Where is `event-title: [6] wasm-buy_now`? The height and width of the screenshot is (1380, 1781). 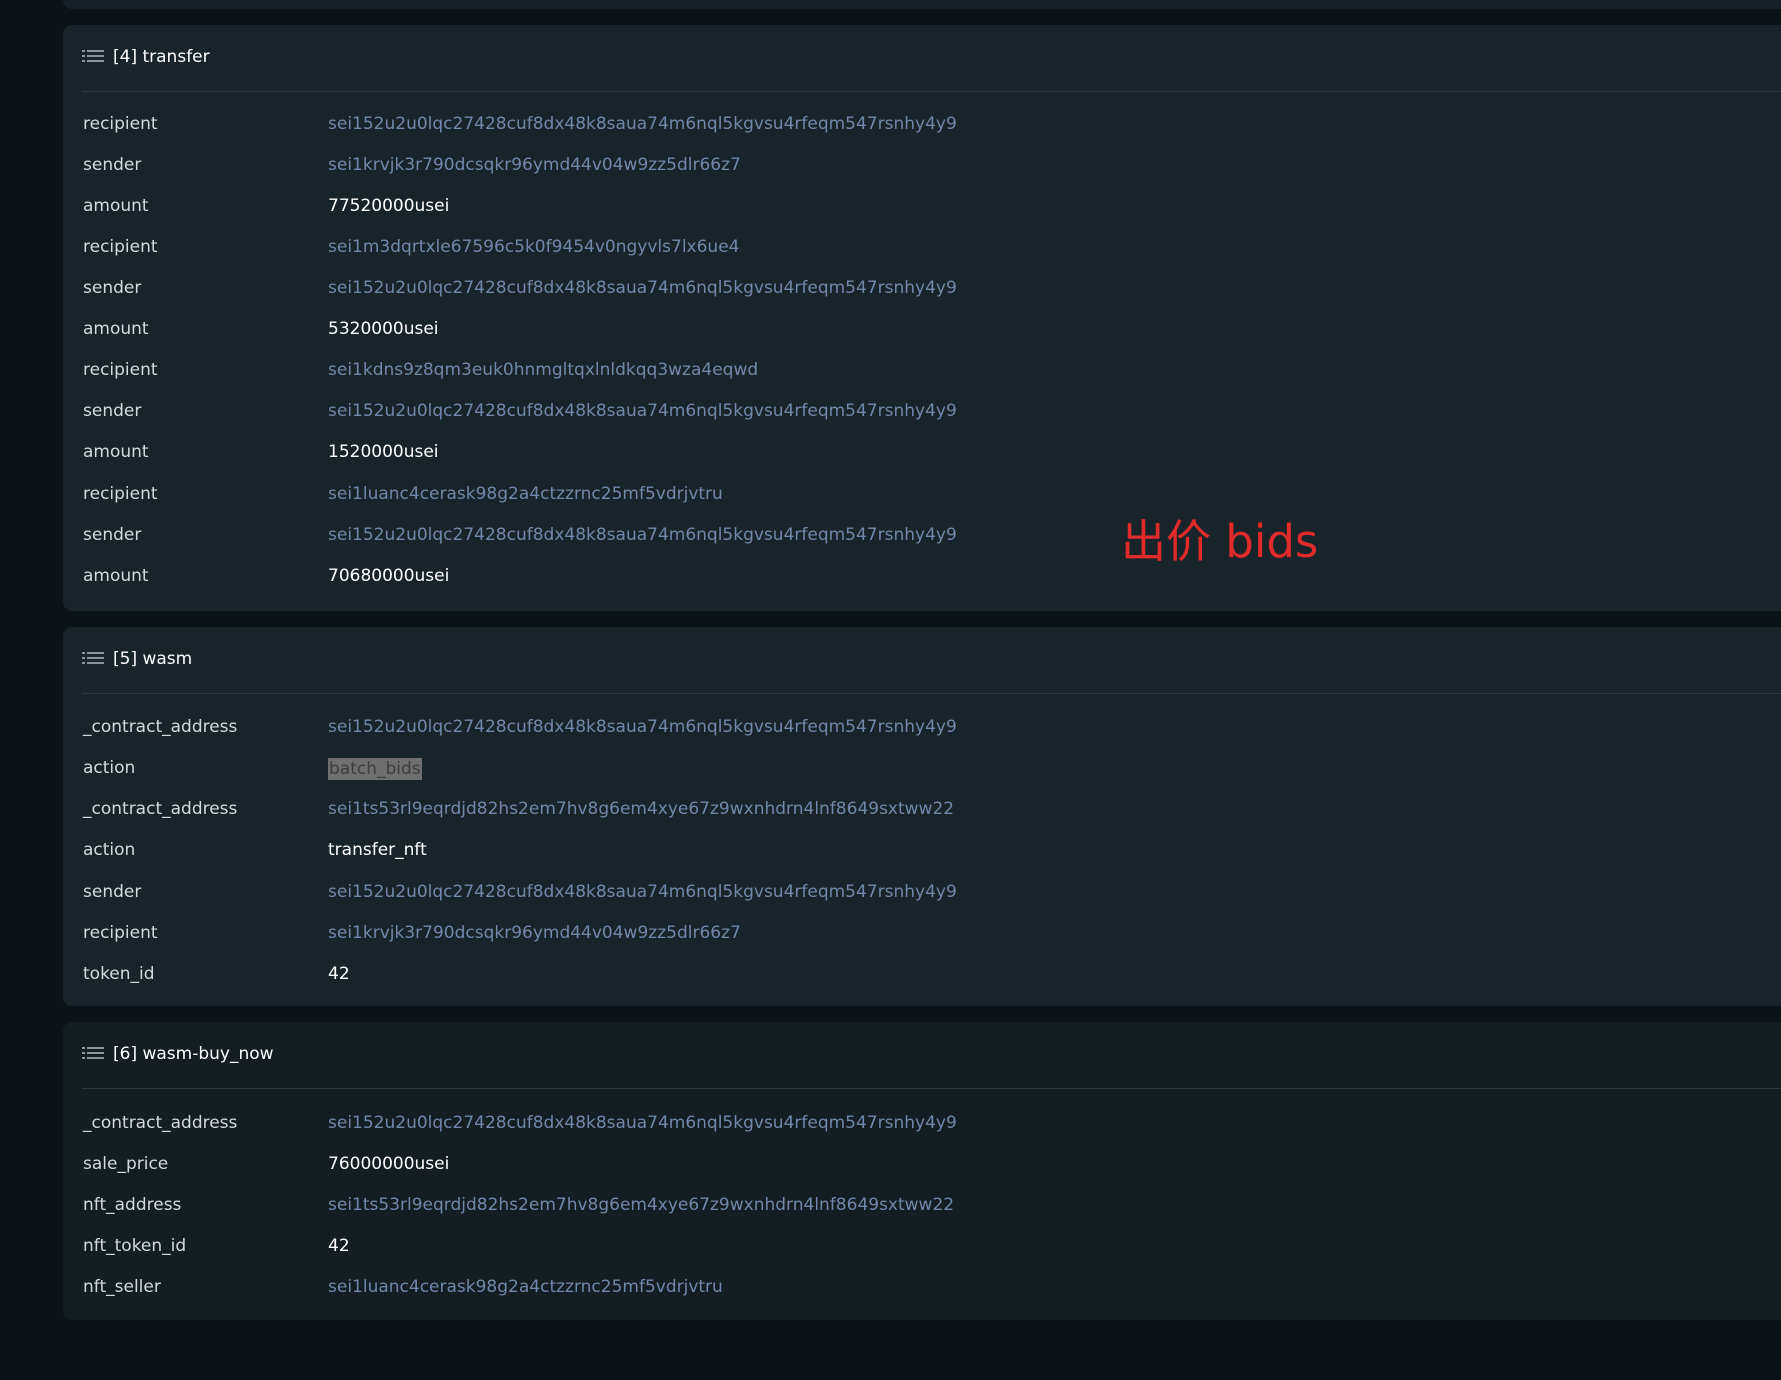 event-title: [6] wasm-buy_now is located at coordinates (193, 1054).